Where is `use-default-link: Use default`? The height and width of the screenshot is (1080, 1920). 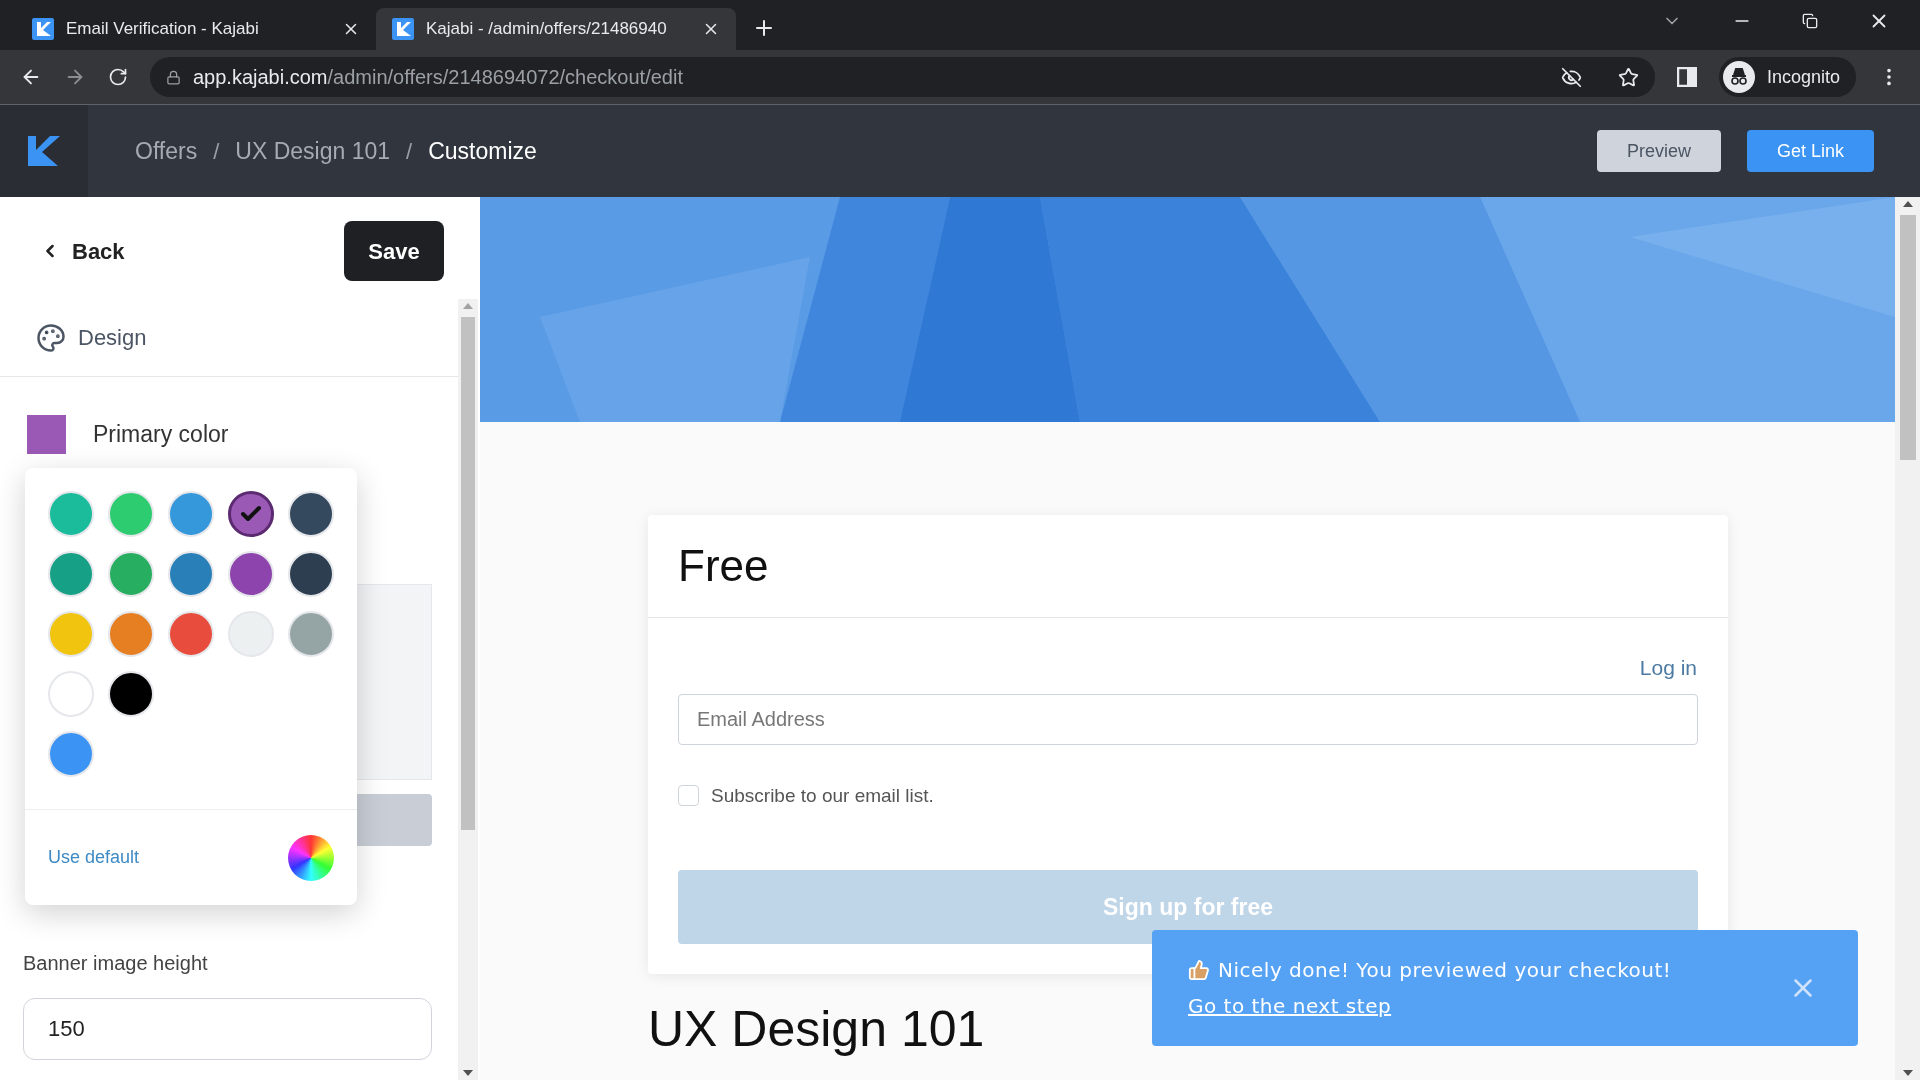 use-default-link: Use default is located at coordinates (94, 857).